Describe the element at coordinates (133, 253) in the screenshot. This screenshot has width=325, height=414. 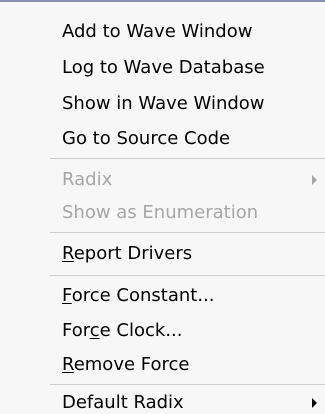
I see `menu-item-label-suffix: eport Drivers` at that location.